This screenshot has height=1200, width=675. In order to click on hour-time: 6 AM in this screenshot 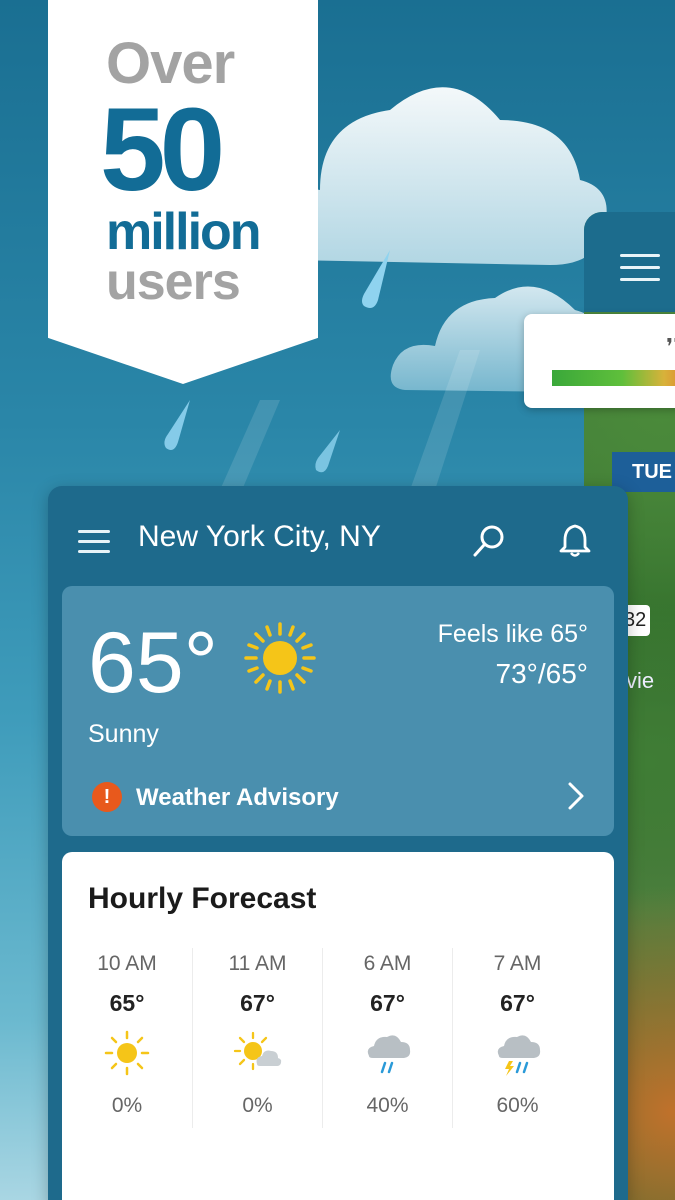, I will do `click(387, 963)`.